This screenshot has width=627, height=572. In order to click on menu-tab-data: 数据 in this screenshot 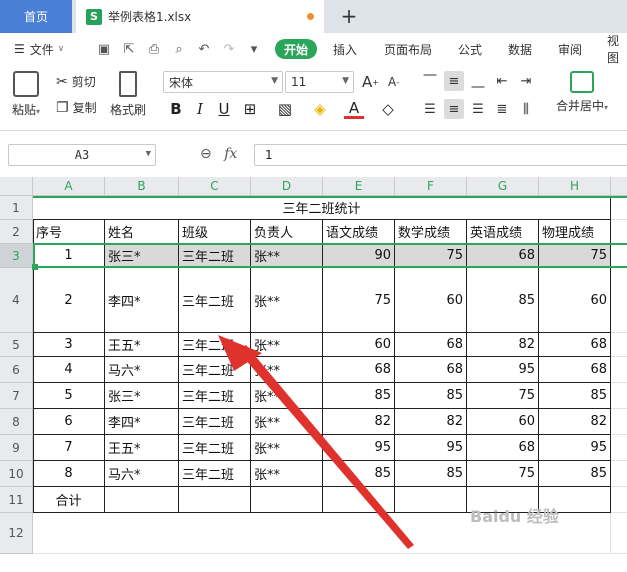, I will do `click(520, 49)`.